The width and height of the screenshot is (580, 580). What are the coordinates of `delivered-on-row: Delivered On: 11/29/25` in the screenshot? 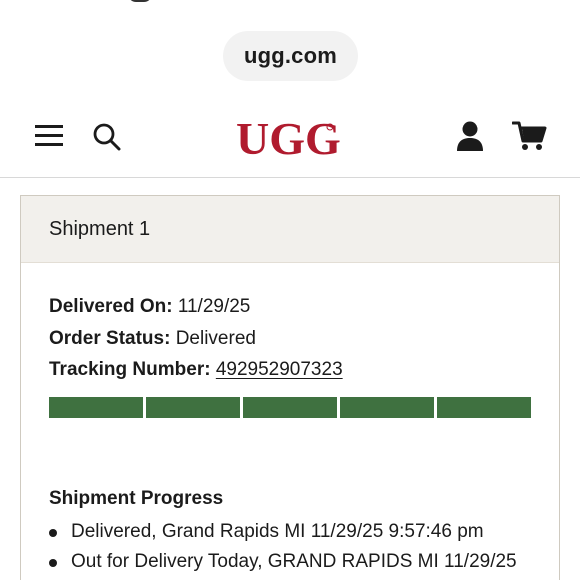 It's located at (304, 307).